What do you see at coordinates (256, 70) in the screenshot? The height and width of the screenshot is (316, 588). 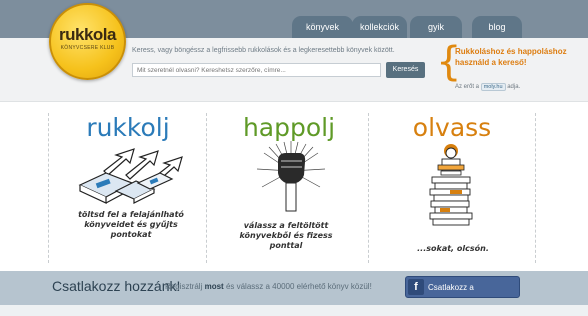 I see `search-input` at bounding box center [256, 70].